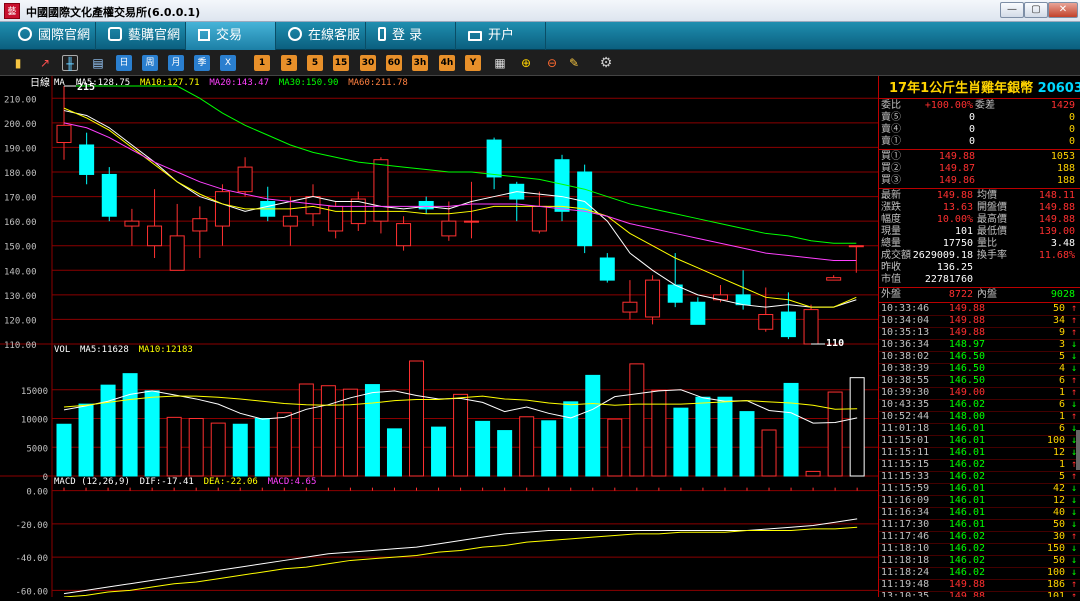 The width and height of the screenshot is (1080, 601). What do you see at coordinates (979, 181) in the screenshot?
I see `bid-row: 買③ 149.86 188` at bounding box center [979, 181].